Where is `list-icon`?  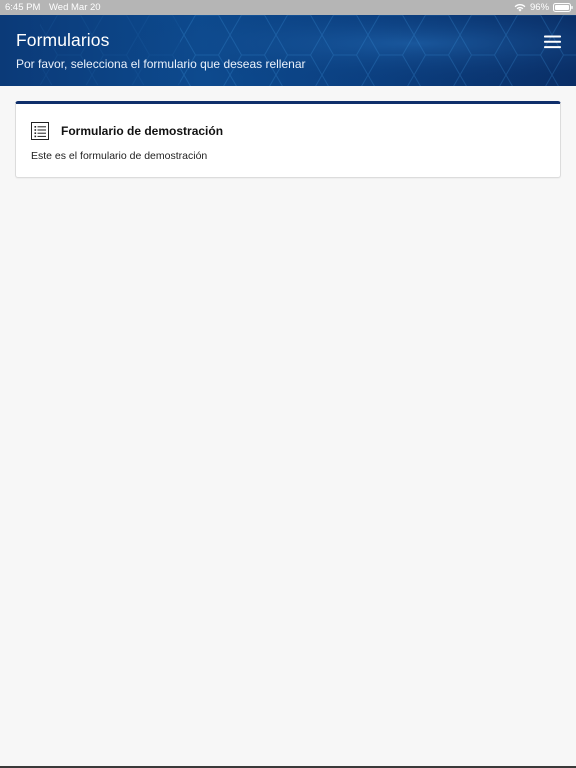
list-icon is located at coordinates (40, 131).